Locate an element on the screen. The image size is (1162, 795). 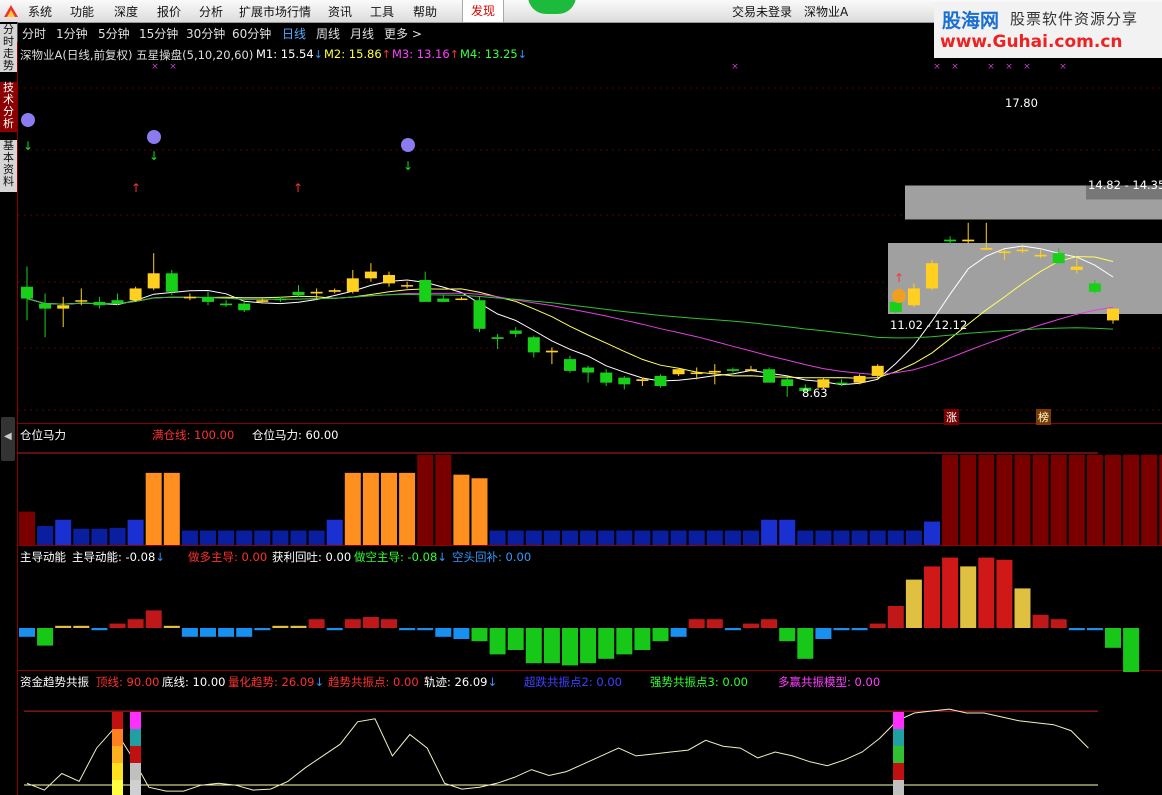
annot-high: 17.80 is located at coordinates (1021, 103).